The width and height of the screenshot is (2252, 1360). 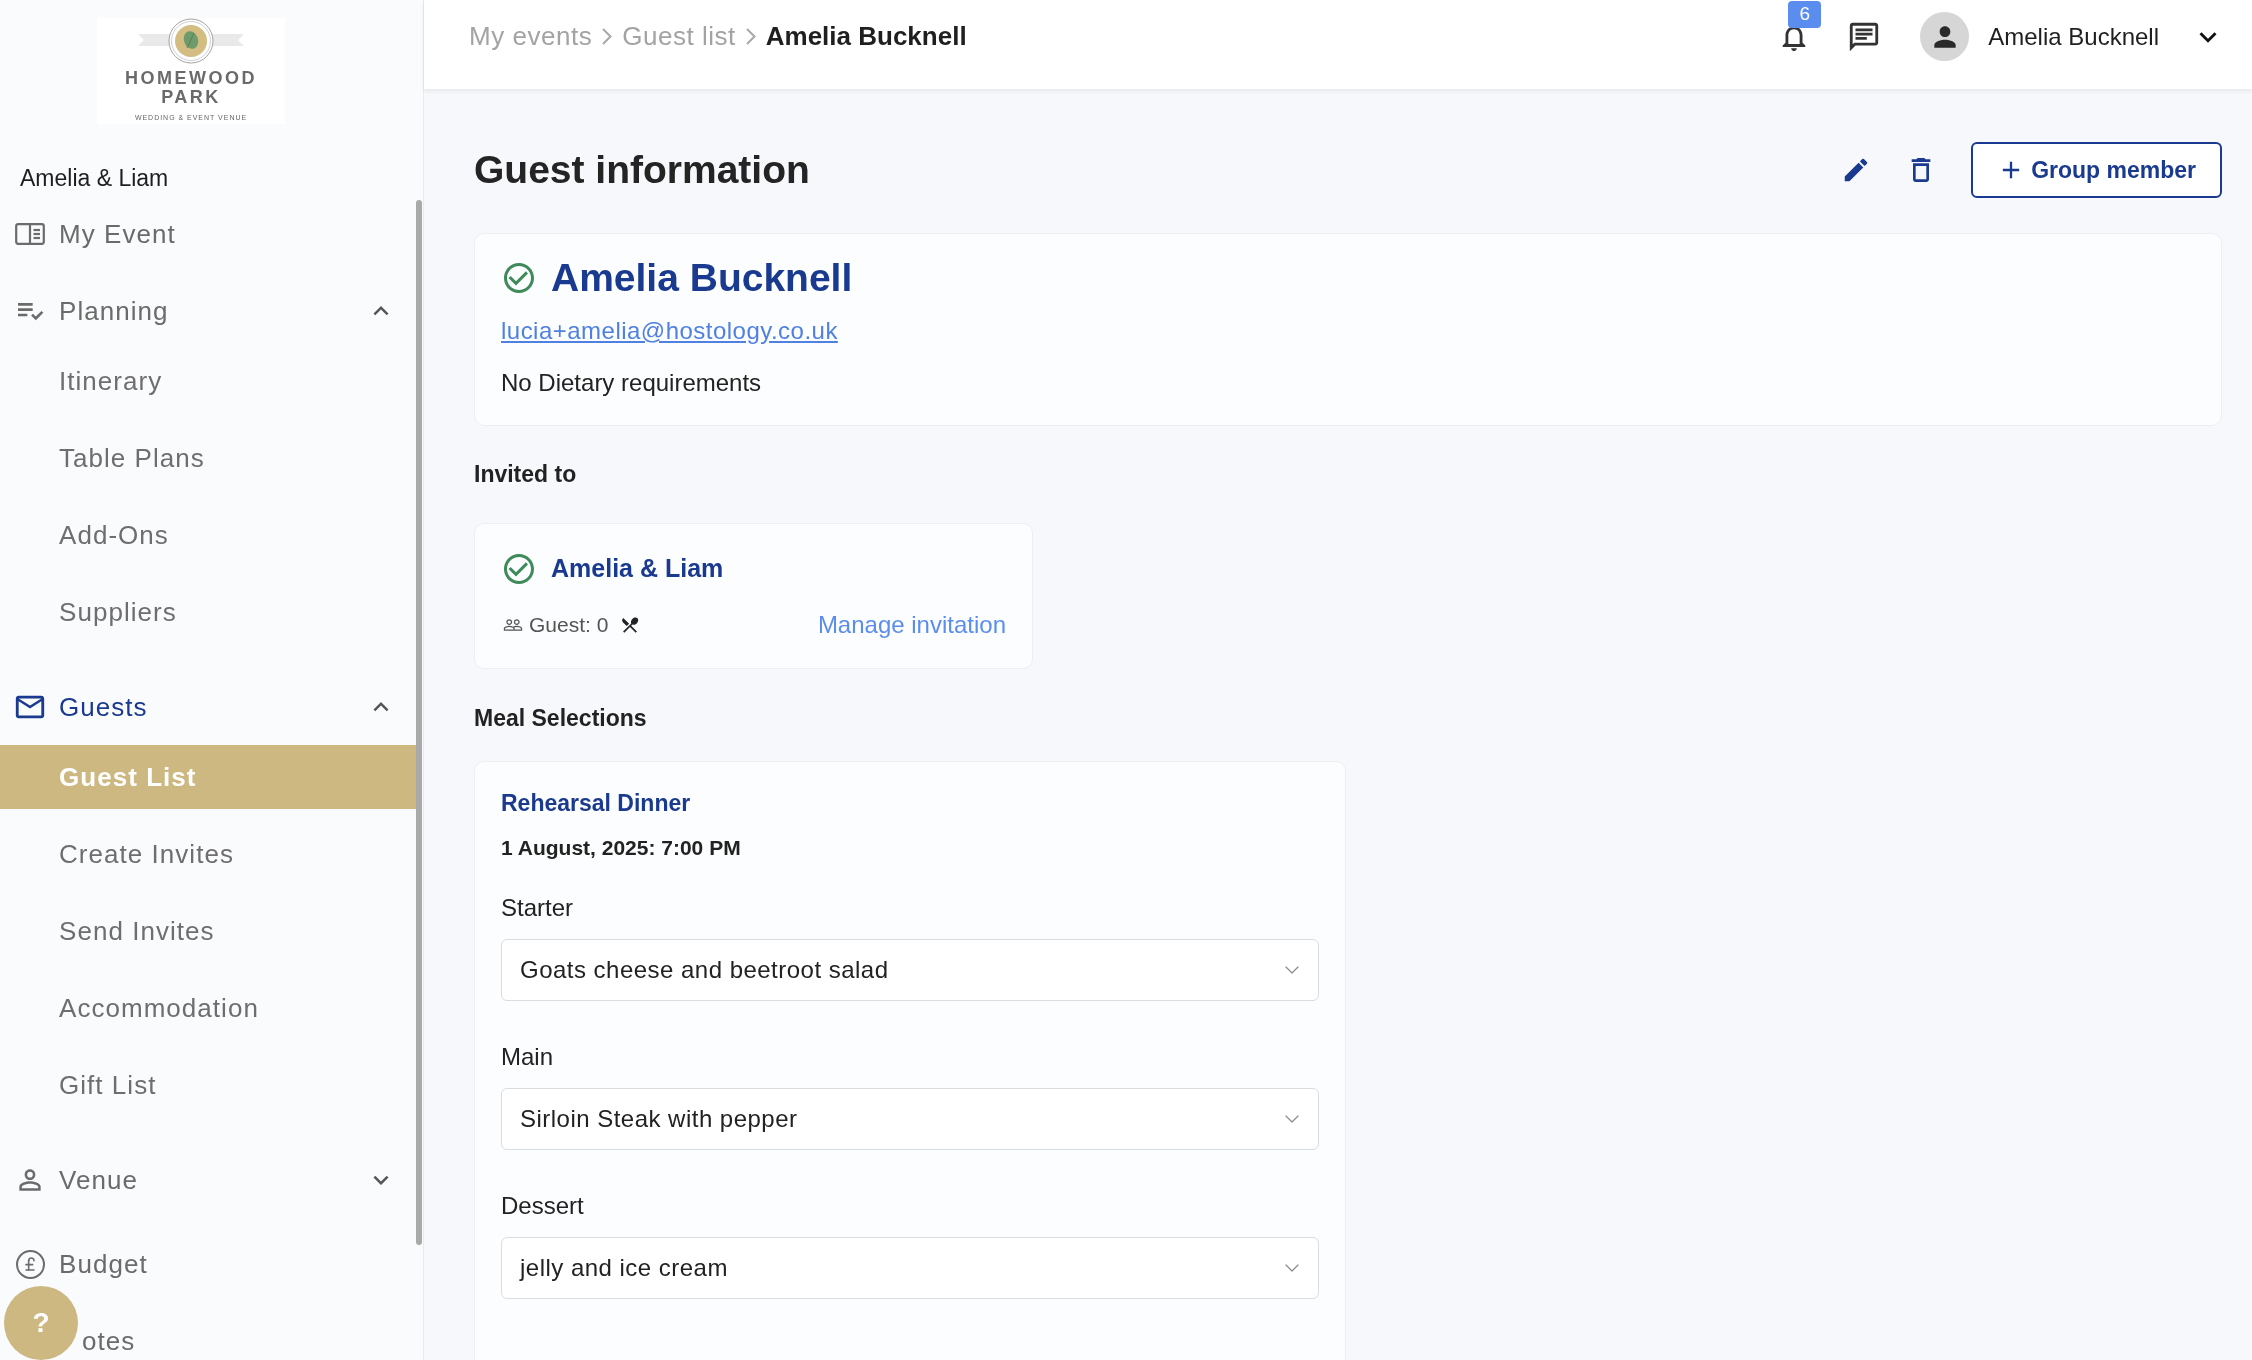 What do you see at coordinates (1805, 14) in the screenshot?
I see `notification-badge: 6` at bounding box center [1805, 14].